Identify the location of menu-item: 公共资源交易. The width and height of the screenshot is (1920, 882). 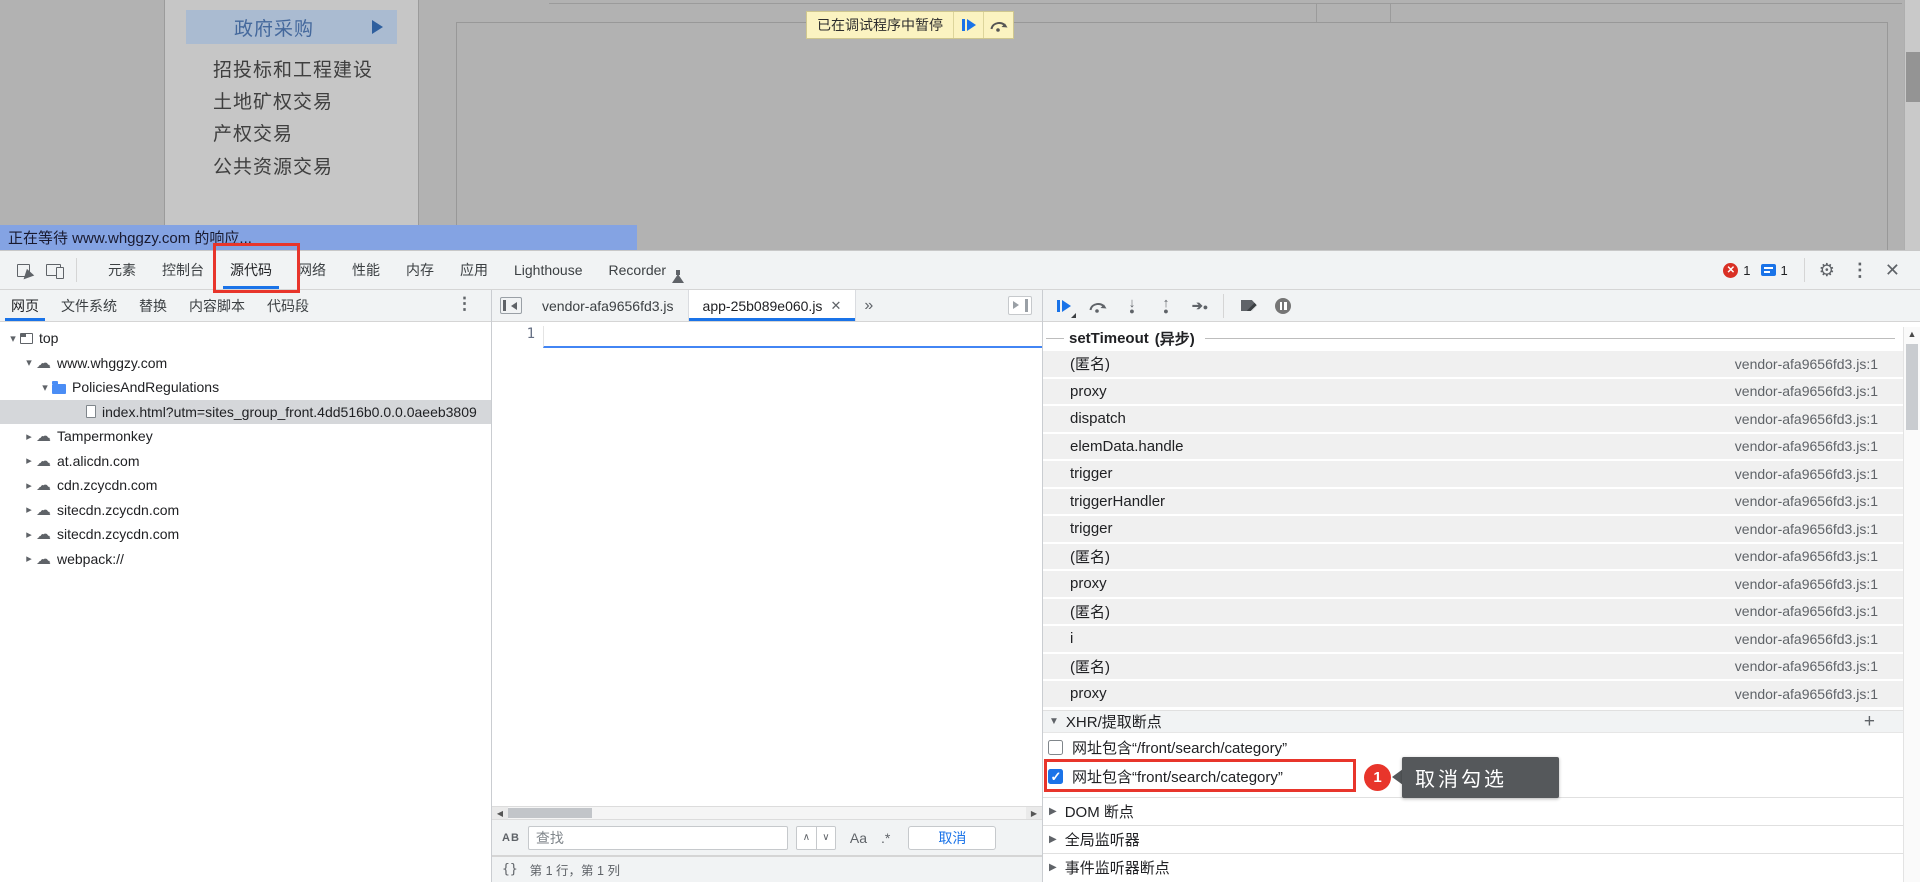
(313, 165).